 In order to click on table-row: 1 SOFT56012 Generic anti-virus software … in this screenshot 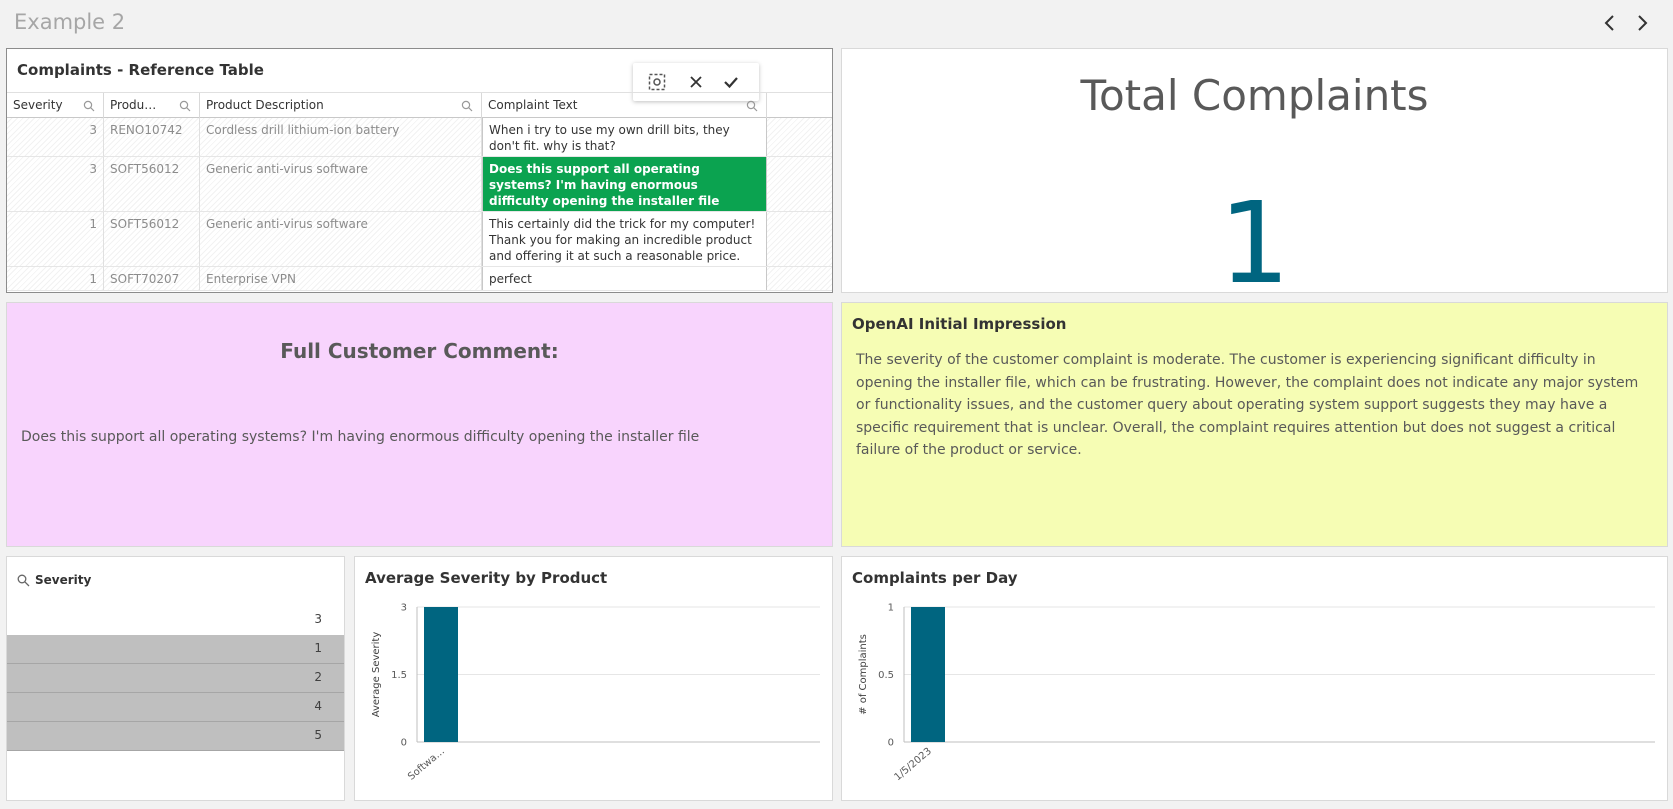, I will do `click(419, 239)`.